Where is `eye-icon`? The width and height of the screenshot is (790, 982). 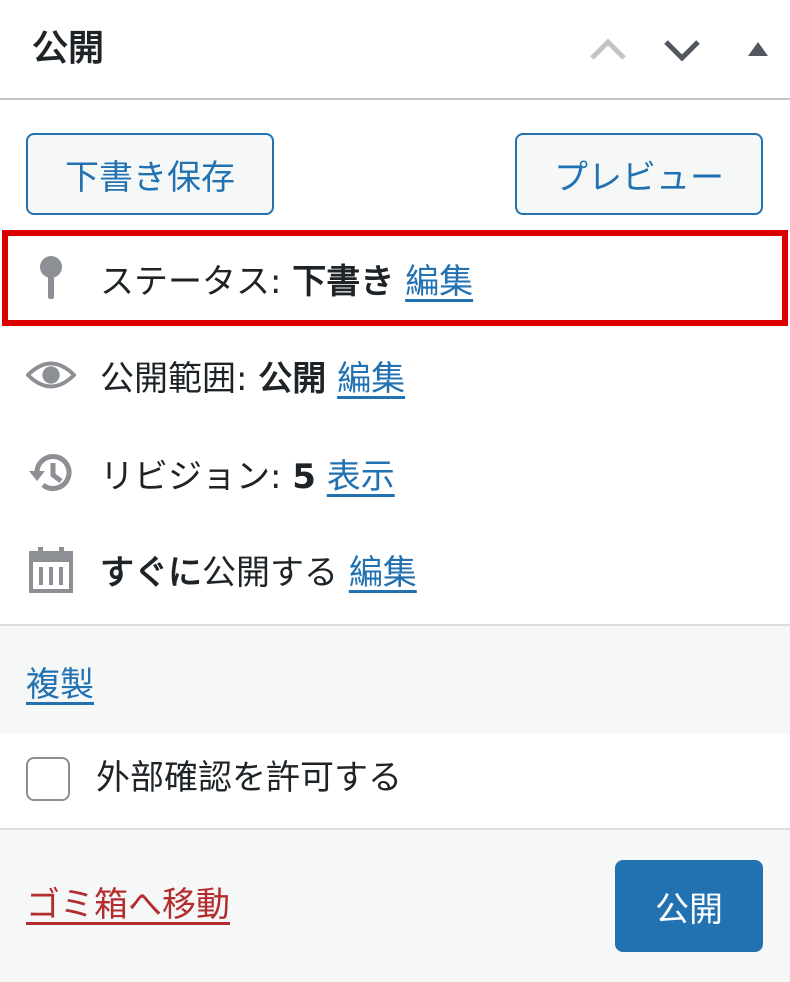 eye-icon is located at coordinates (51, 375).